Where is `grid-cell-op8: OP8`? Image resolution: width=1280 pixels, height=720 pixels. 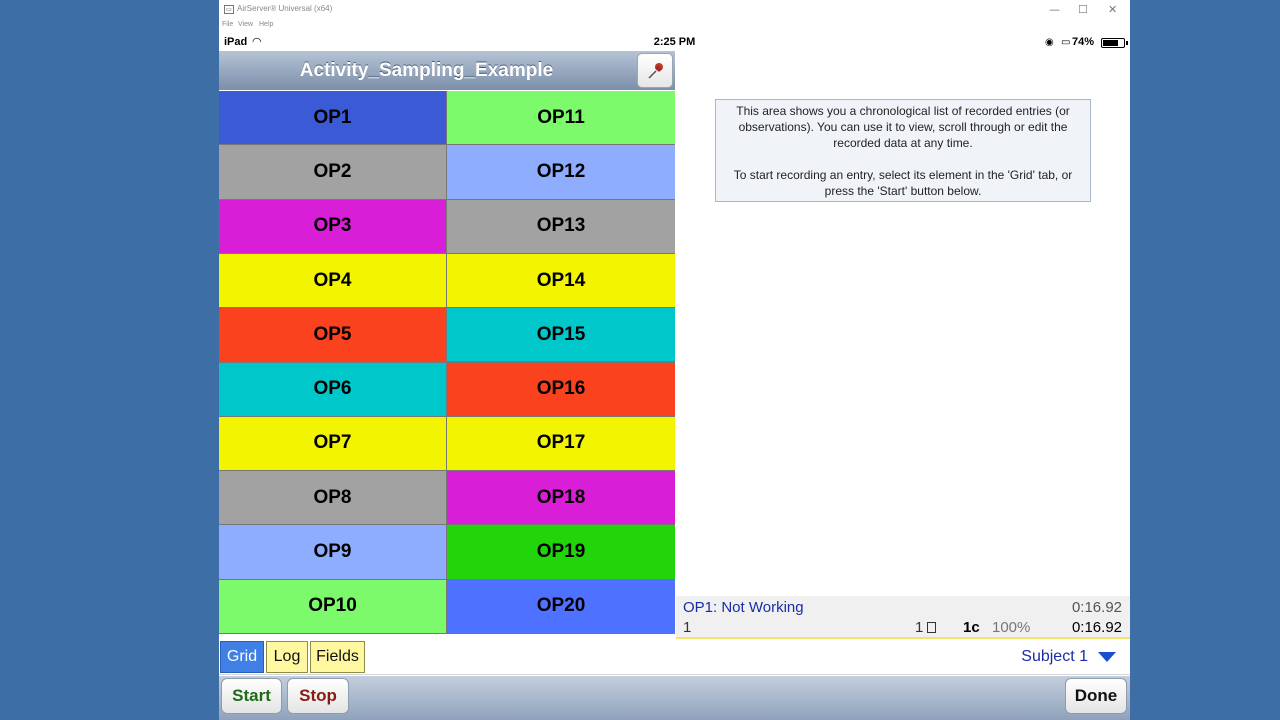 grid-cell-op8: OP8 is located at coordinates (332, 498).